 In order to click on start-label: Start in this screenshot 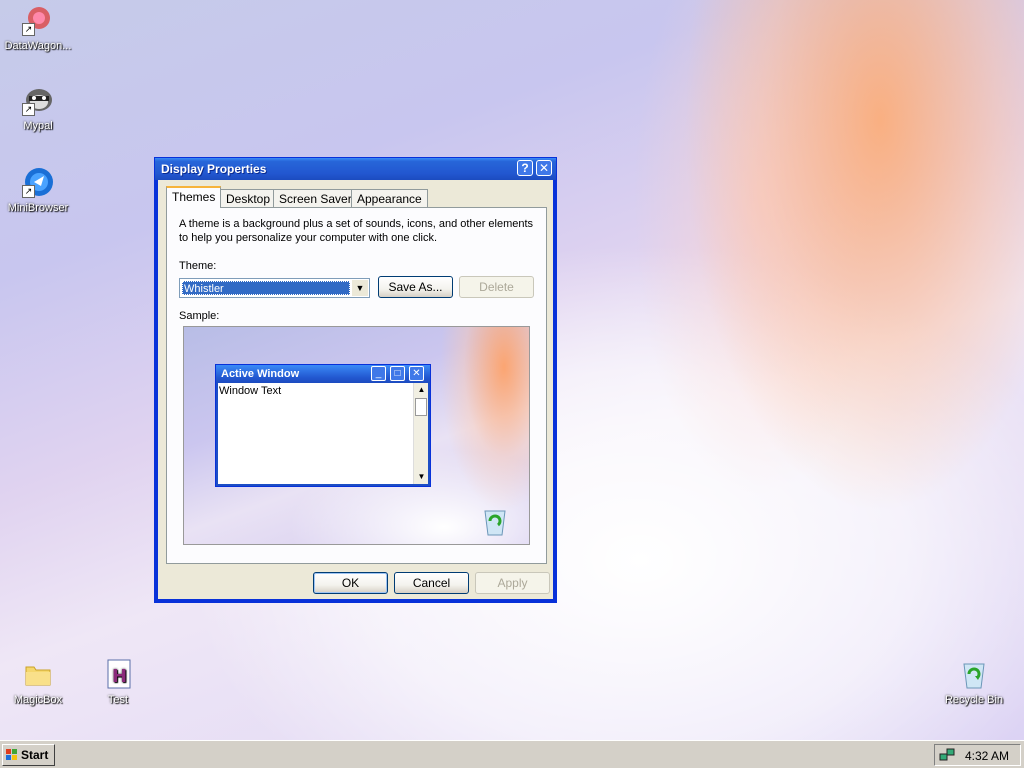, I will do `click(35, 755)`.